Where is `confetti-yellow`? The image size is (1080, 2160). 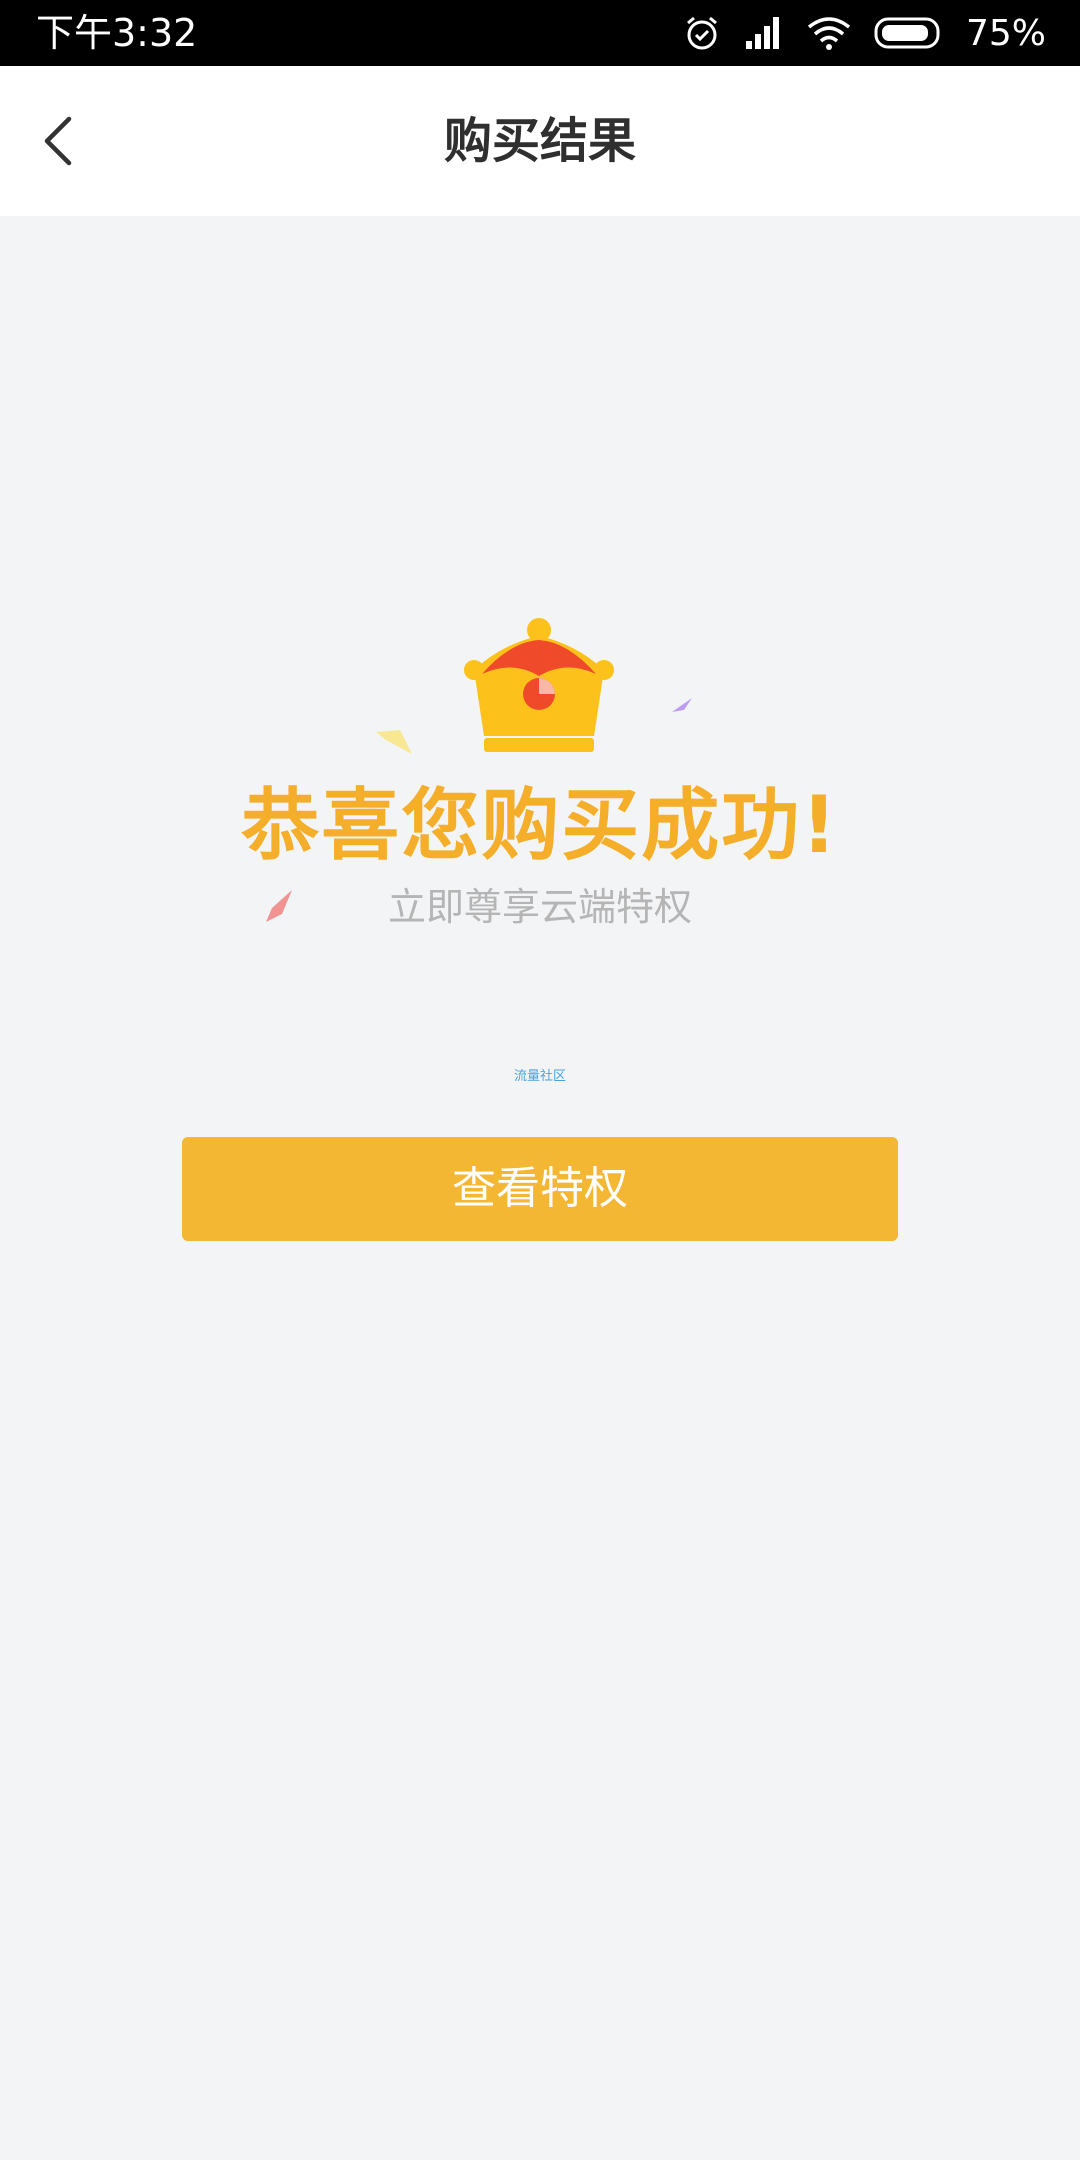 confetti-yellow is located at coordinates (394, 742).